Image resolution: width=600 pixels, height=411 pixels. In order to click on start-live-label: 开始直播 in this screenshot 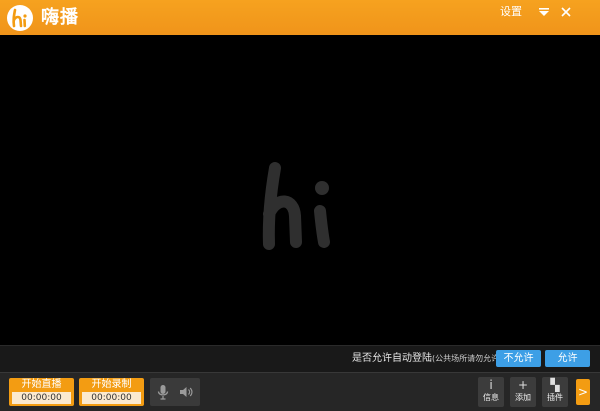, I will do `click(41, 384)`.